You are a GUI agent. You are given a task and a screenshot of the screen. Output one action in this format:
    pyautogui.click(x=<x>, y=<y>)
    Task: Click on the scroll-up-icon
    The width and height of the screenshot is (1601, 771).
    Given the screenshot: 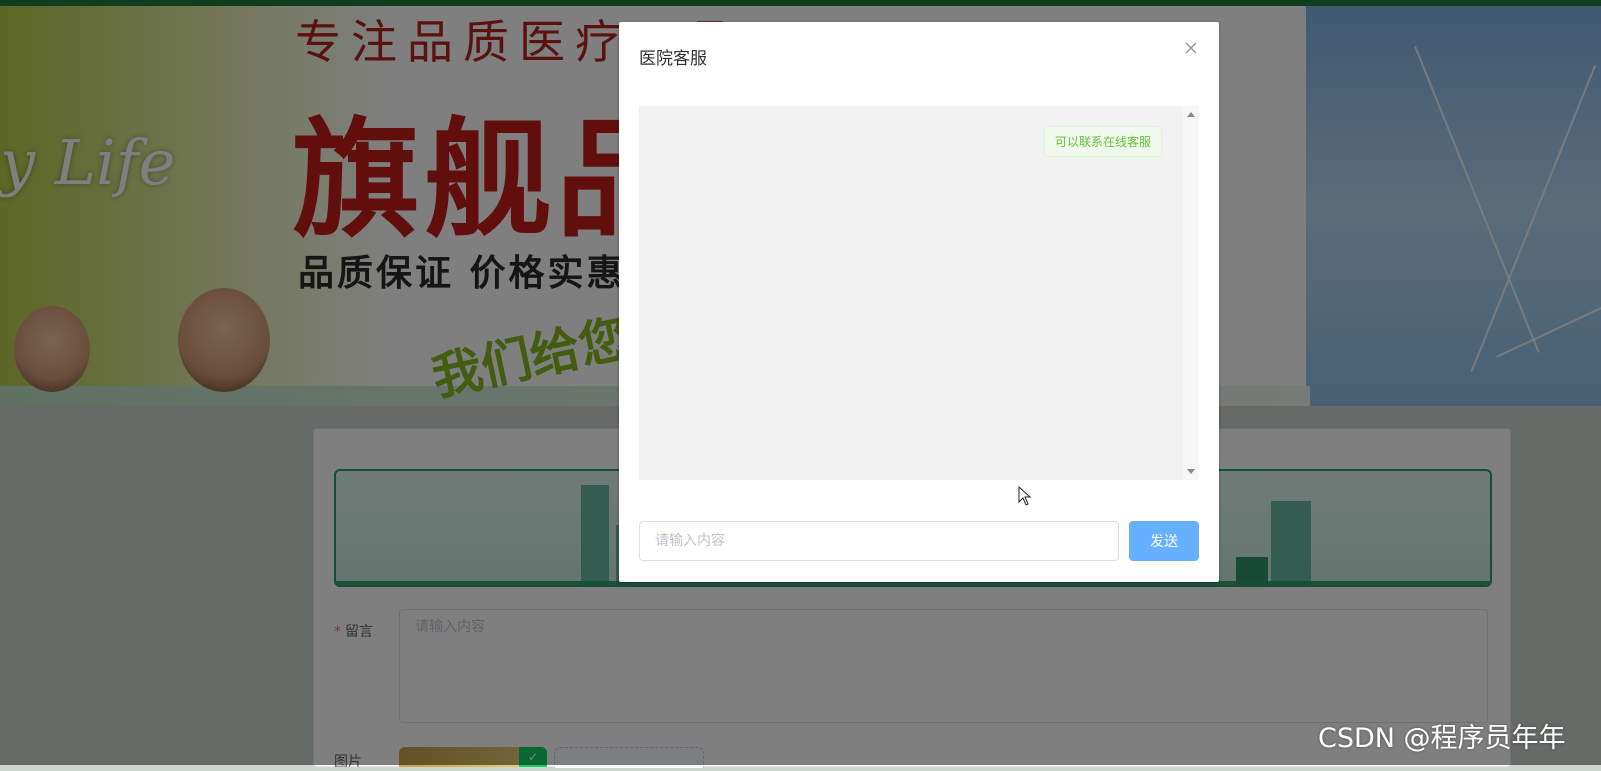 What is the action you would take?
    pyautogui.click(x=1191, y=114)
    